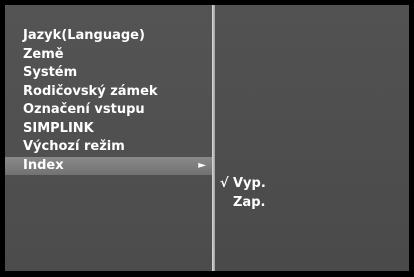  I want to click on index-options-list: √ Vyp. Zap., so click(241, 193).